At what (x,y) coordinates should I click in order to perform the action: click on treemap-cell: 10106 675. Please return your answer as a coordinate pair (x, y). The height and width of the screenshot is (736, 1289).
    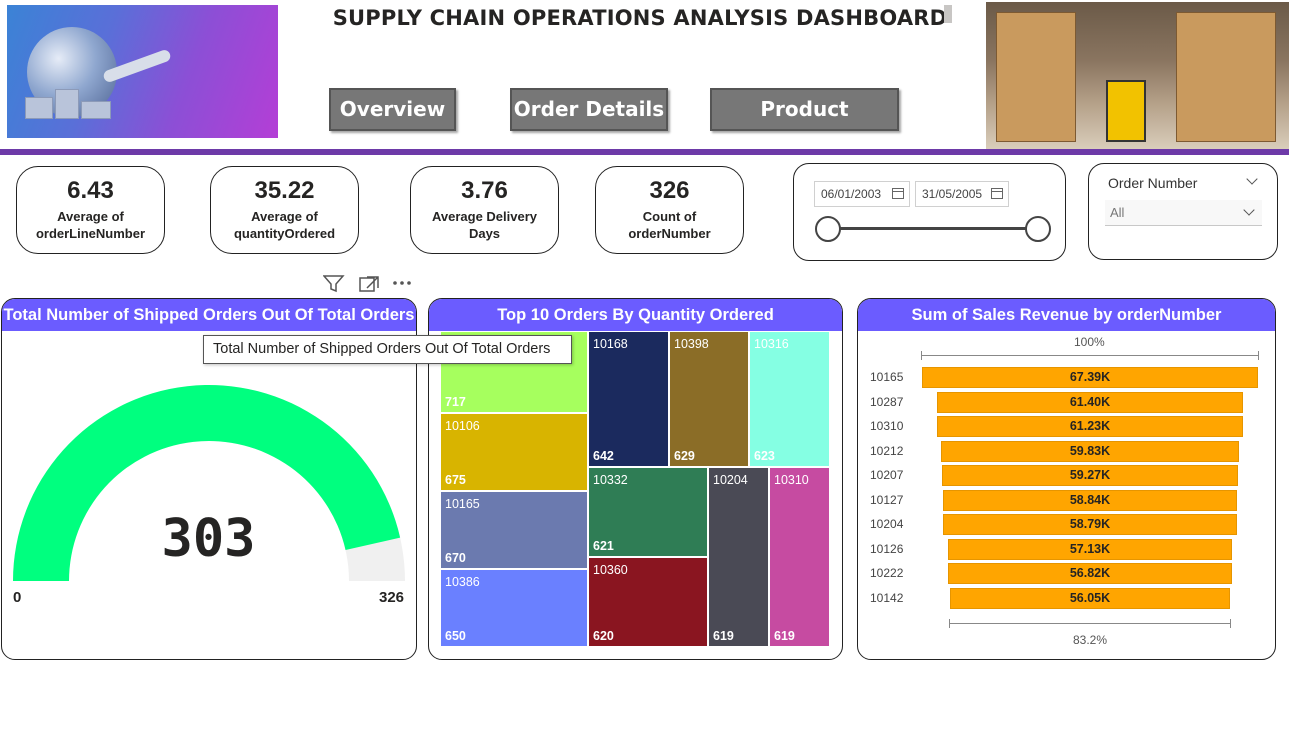
    Looking at the image, I should click on (514, 452).